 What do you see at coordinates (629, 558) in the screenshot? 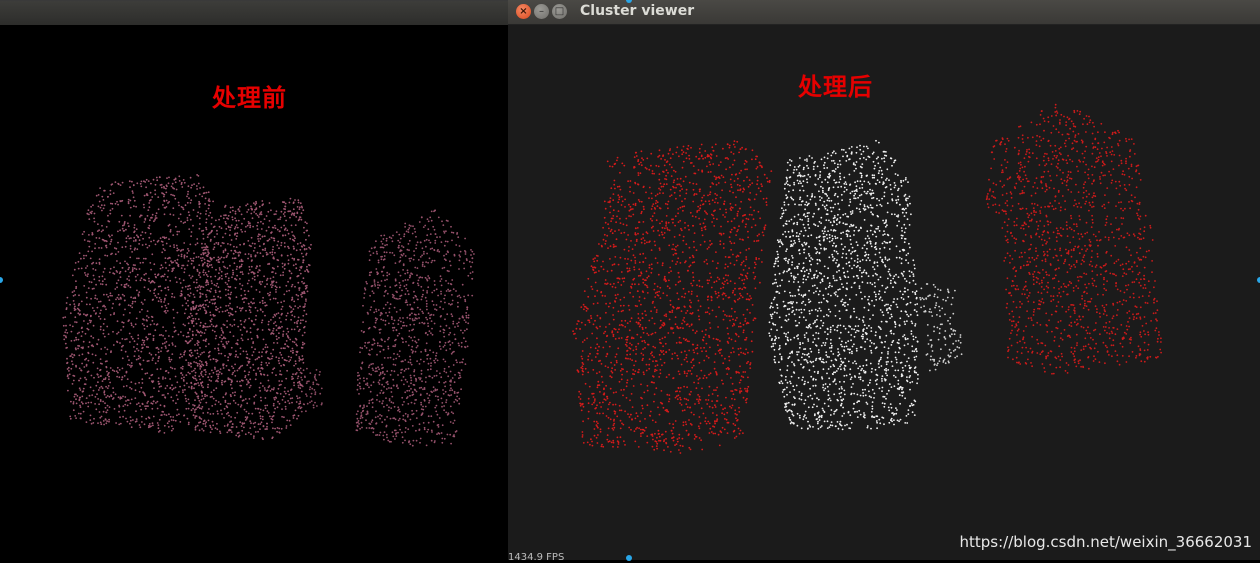
I see `bottom-resize-handle` at bounding box center [629, 558].